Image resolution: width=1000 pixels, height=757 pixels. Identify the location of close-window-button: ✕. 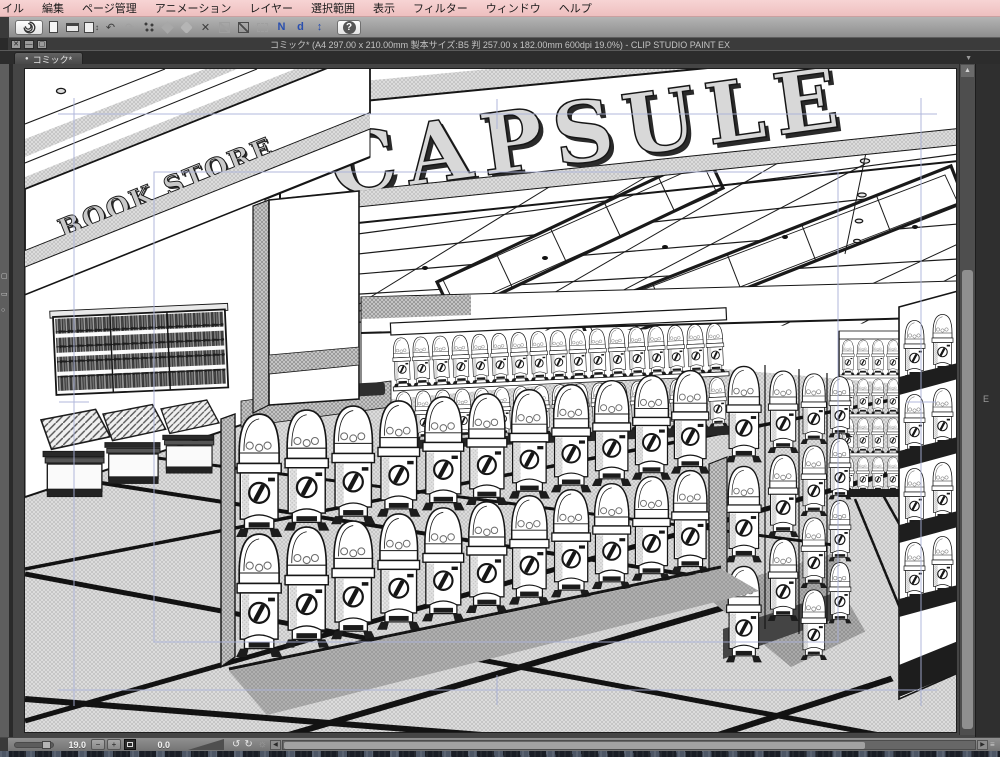
(16, 44).